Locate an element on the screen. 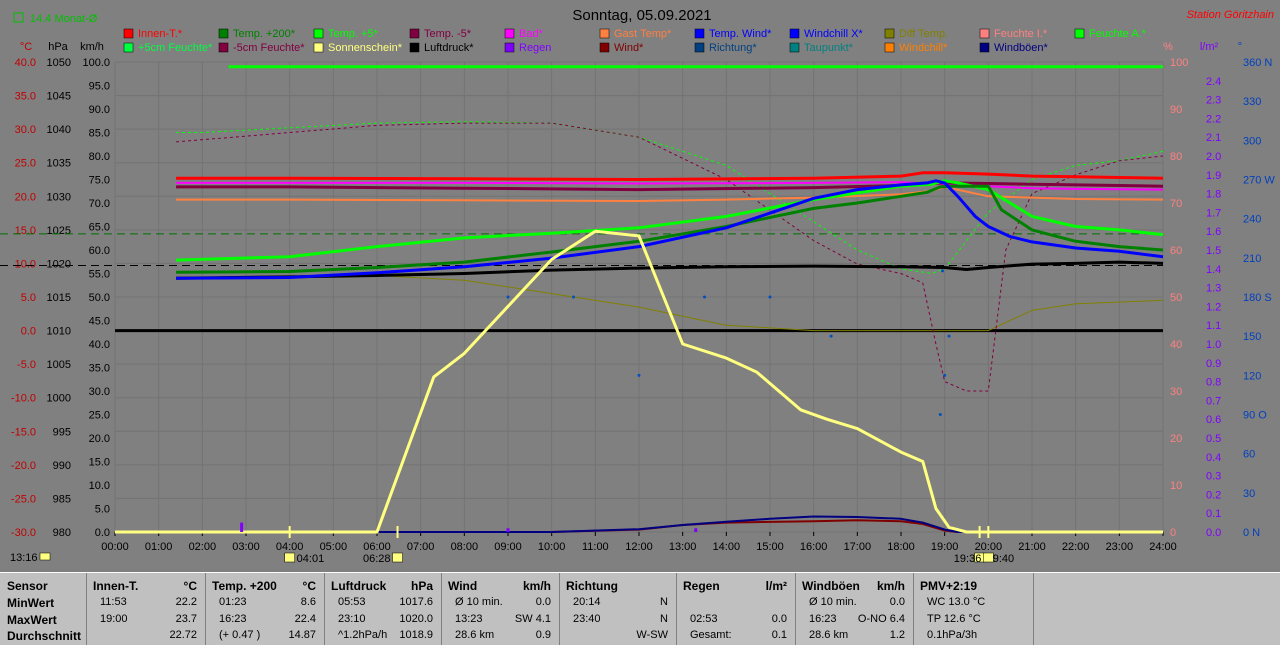  stats-cell-max-value: 23.7 is located at coordinates (186, 619).